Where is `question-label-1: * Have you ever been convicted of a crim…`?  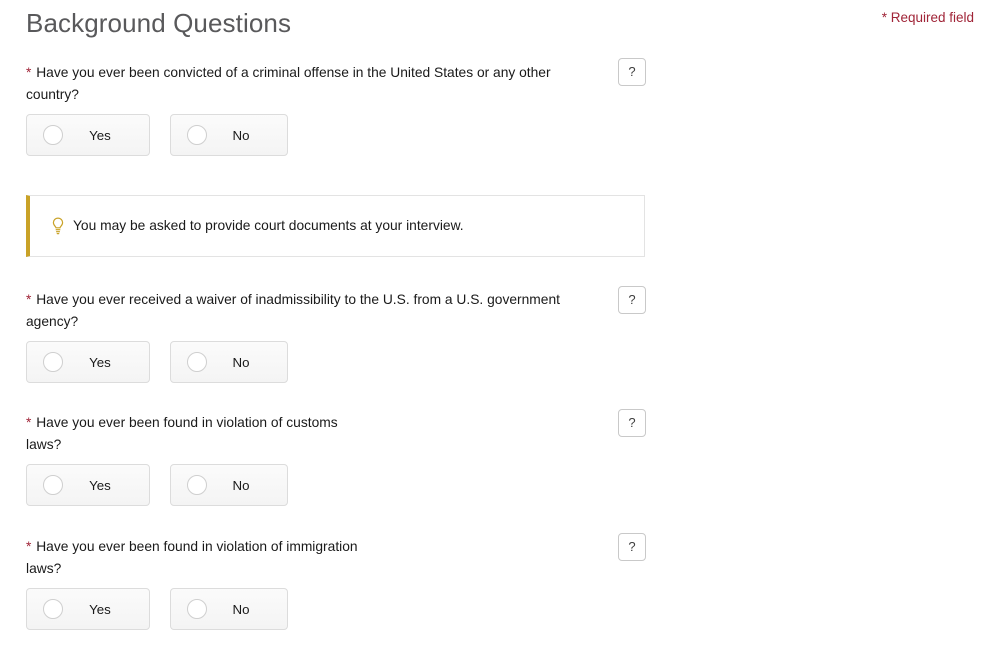 question-label-1: * Have you ever been convicted of a crim… is located at coordinates (313, 83).